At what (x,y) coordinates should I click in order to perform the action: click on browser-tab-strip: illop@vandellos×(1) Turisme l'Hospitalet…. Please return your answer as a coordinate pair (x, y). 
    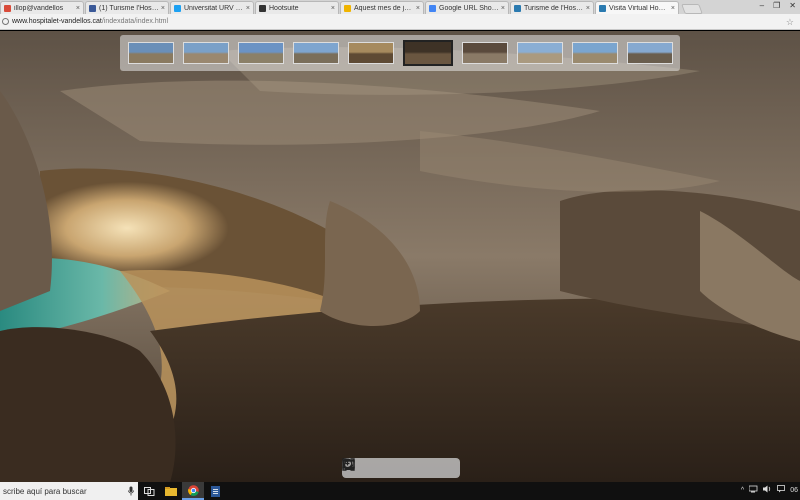
    Looking at the image, I should click on (400, 7).